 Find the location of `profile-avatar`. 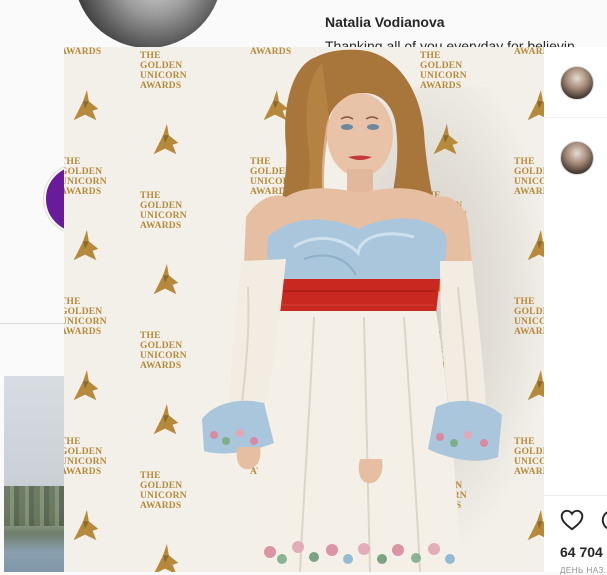

profile-avatar is located at coordinates (148, 24).